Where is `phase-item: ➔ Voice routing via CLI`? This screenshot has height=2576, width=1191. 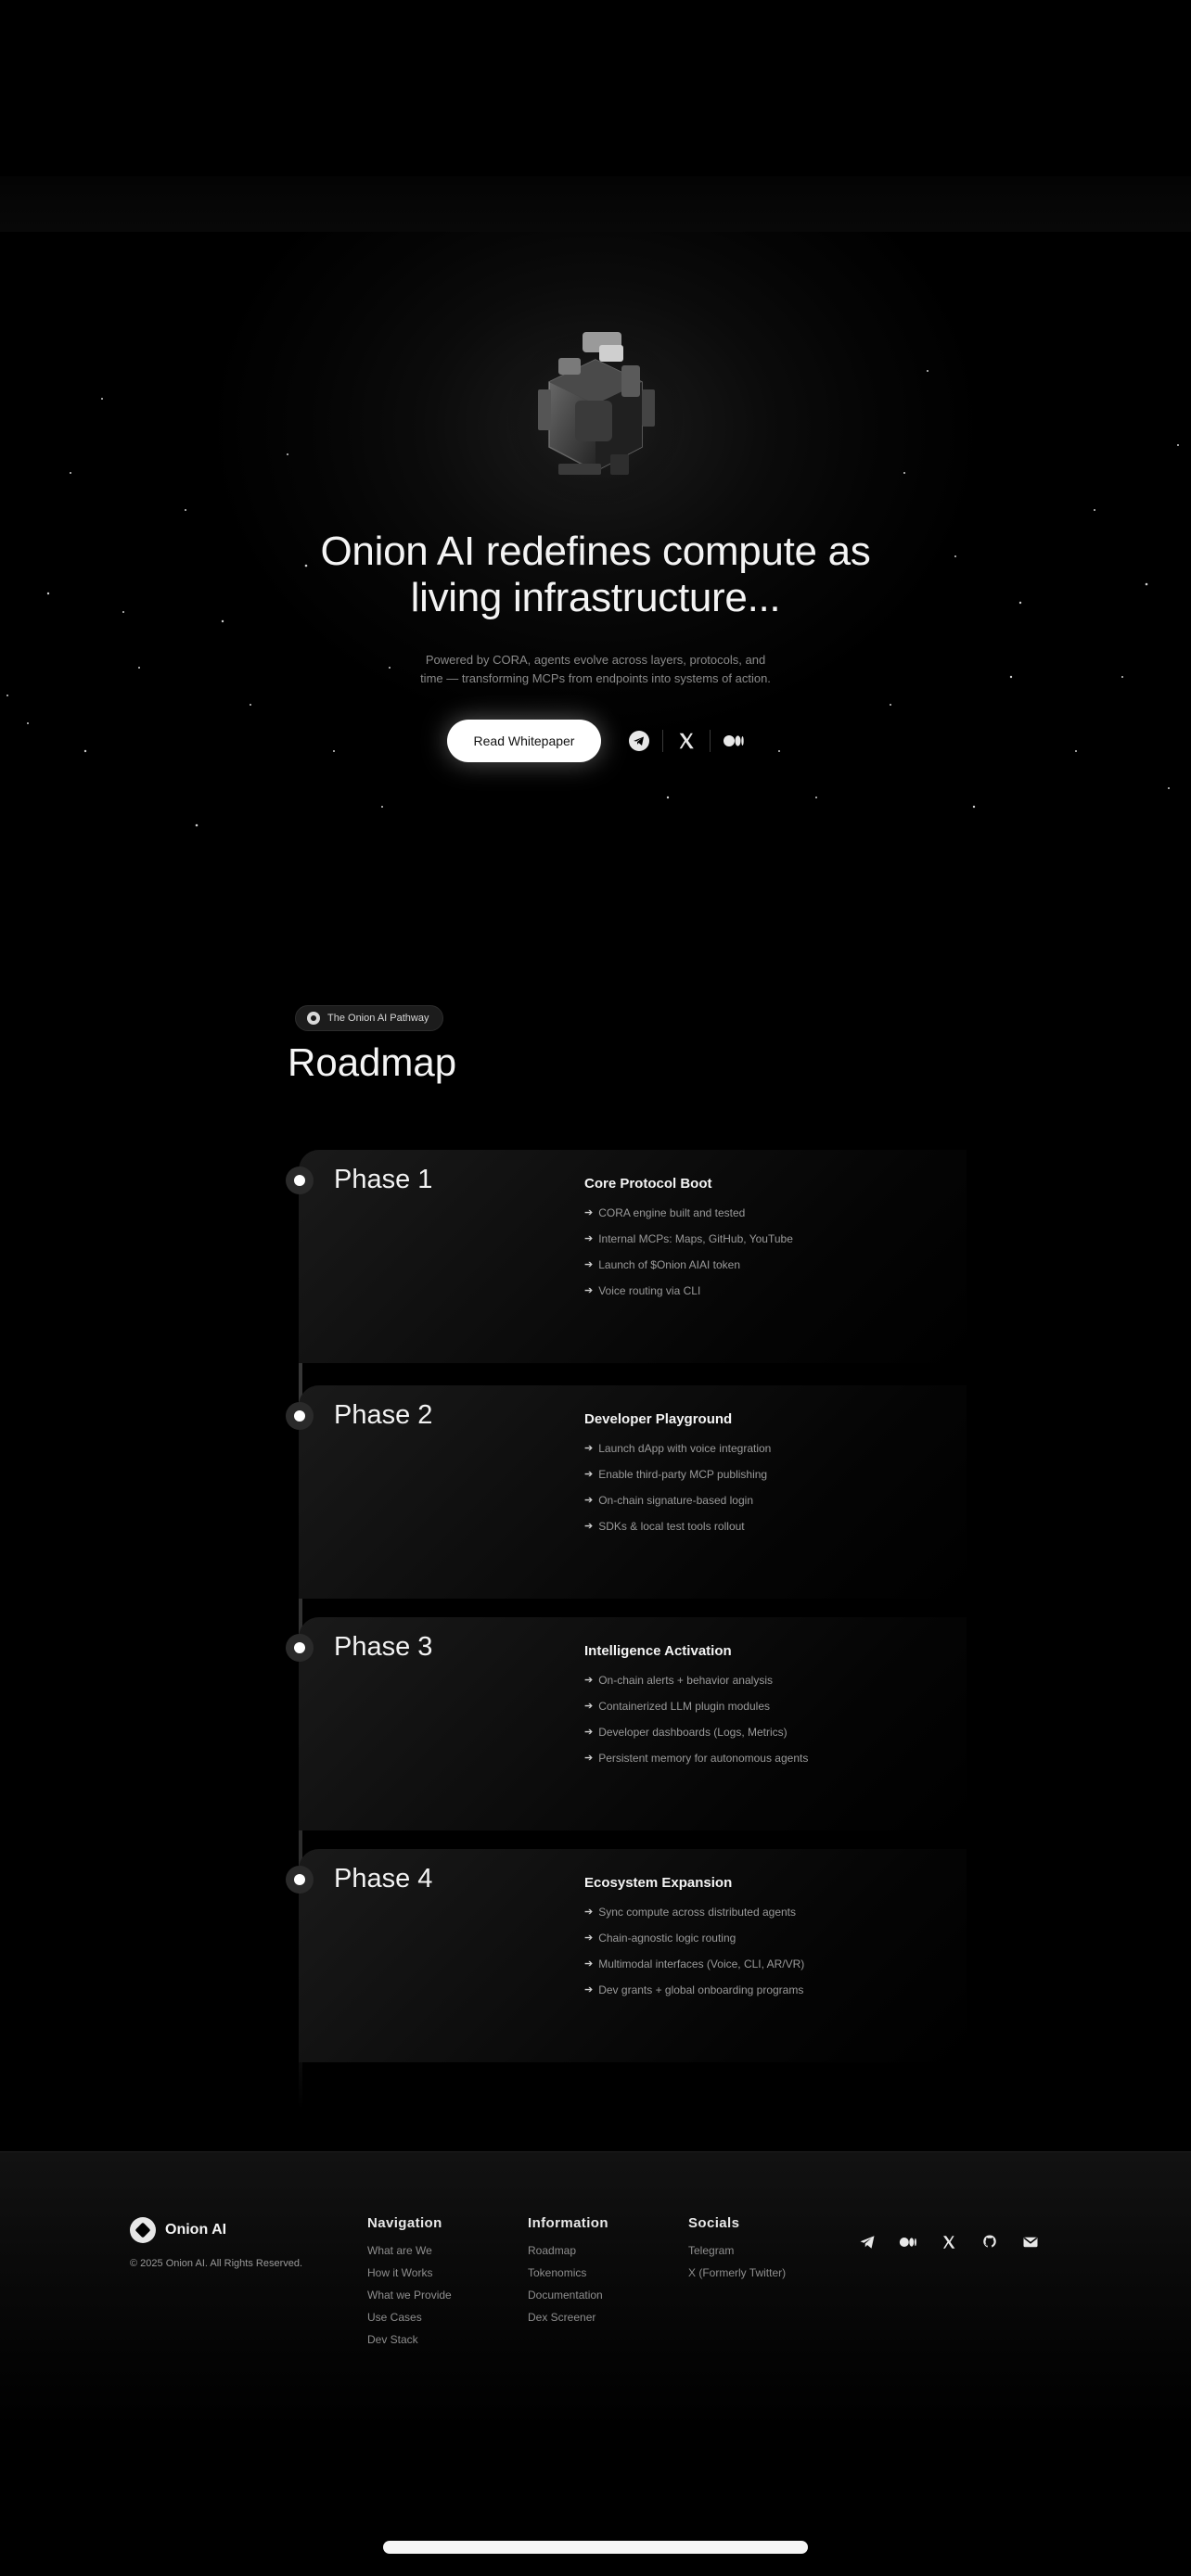
phase-item: ➔ Voice routing via CLI is located at coordinates (688, 1294).